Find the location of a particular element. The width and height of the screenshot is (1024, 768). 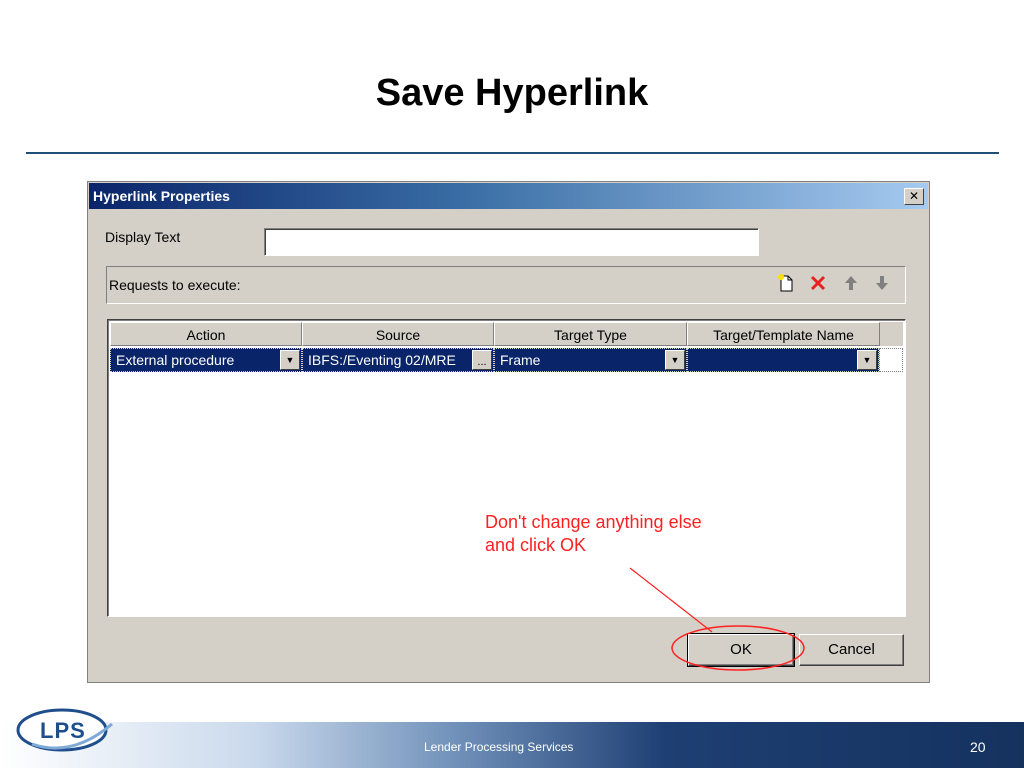

action-value: External procedure is located at coordinates (175, 360).